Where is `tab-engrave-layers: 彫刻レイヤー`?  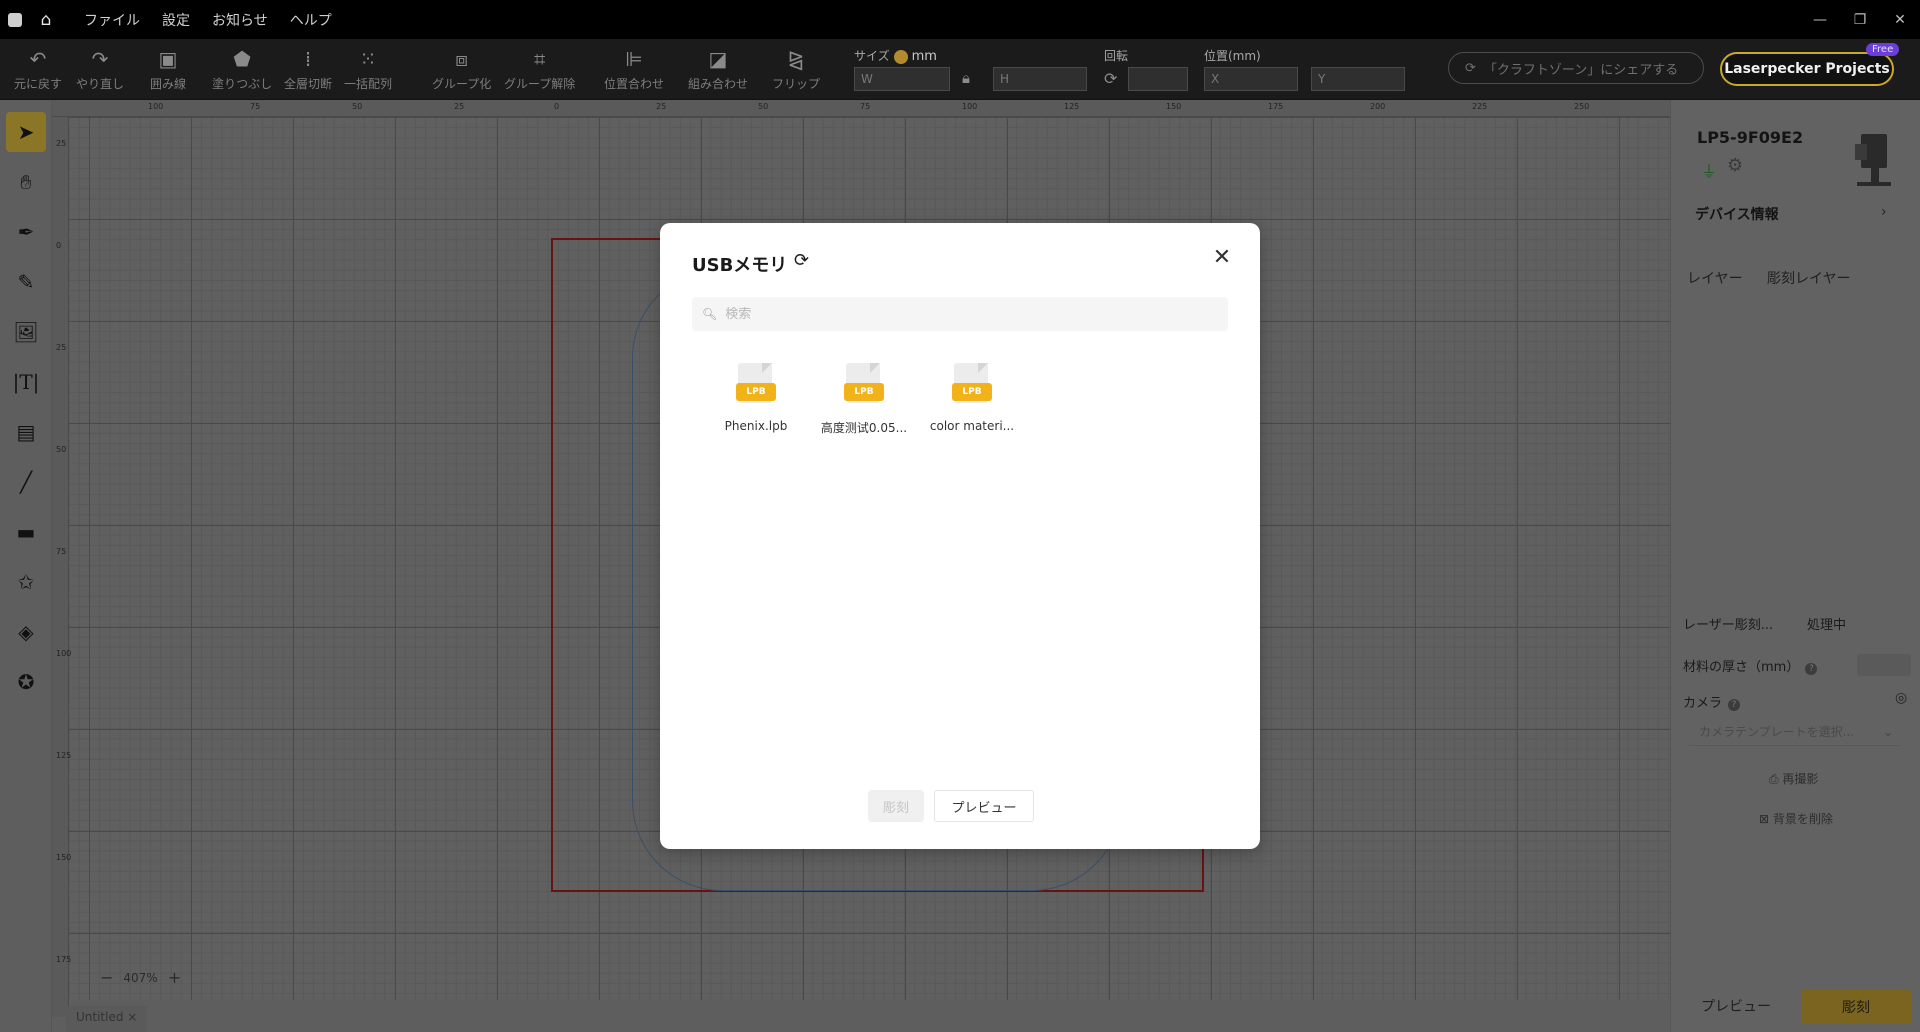 tab-engrave-layers: 彫刻レイヤー is located at coordinates (1809, 278).